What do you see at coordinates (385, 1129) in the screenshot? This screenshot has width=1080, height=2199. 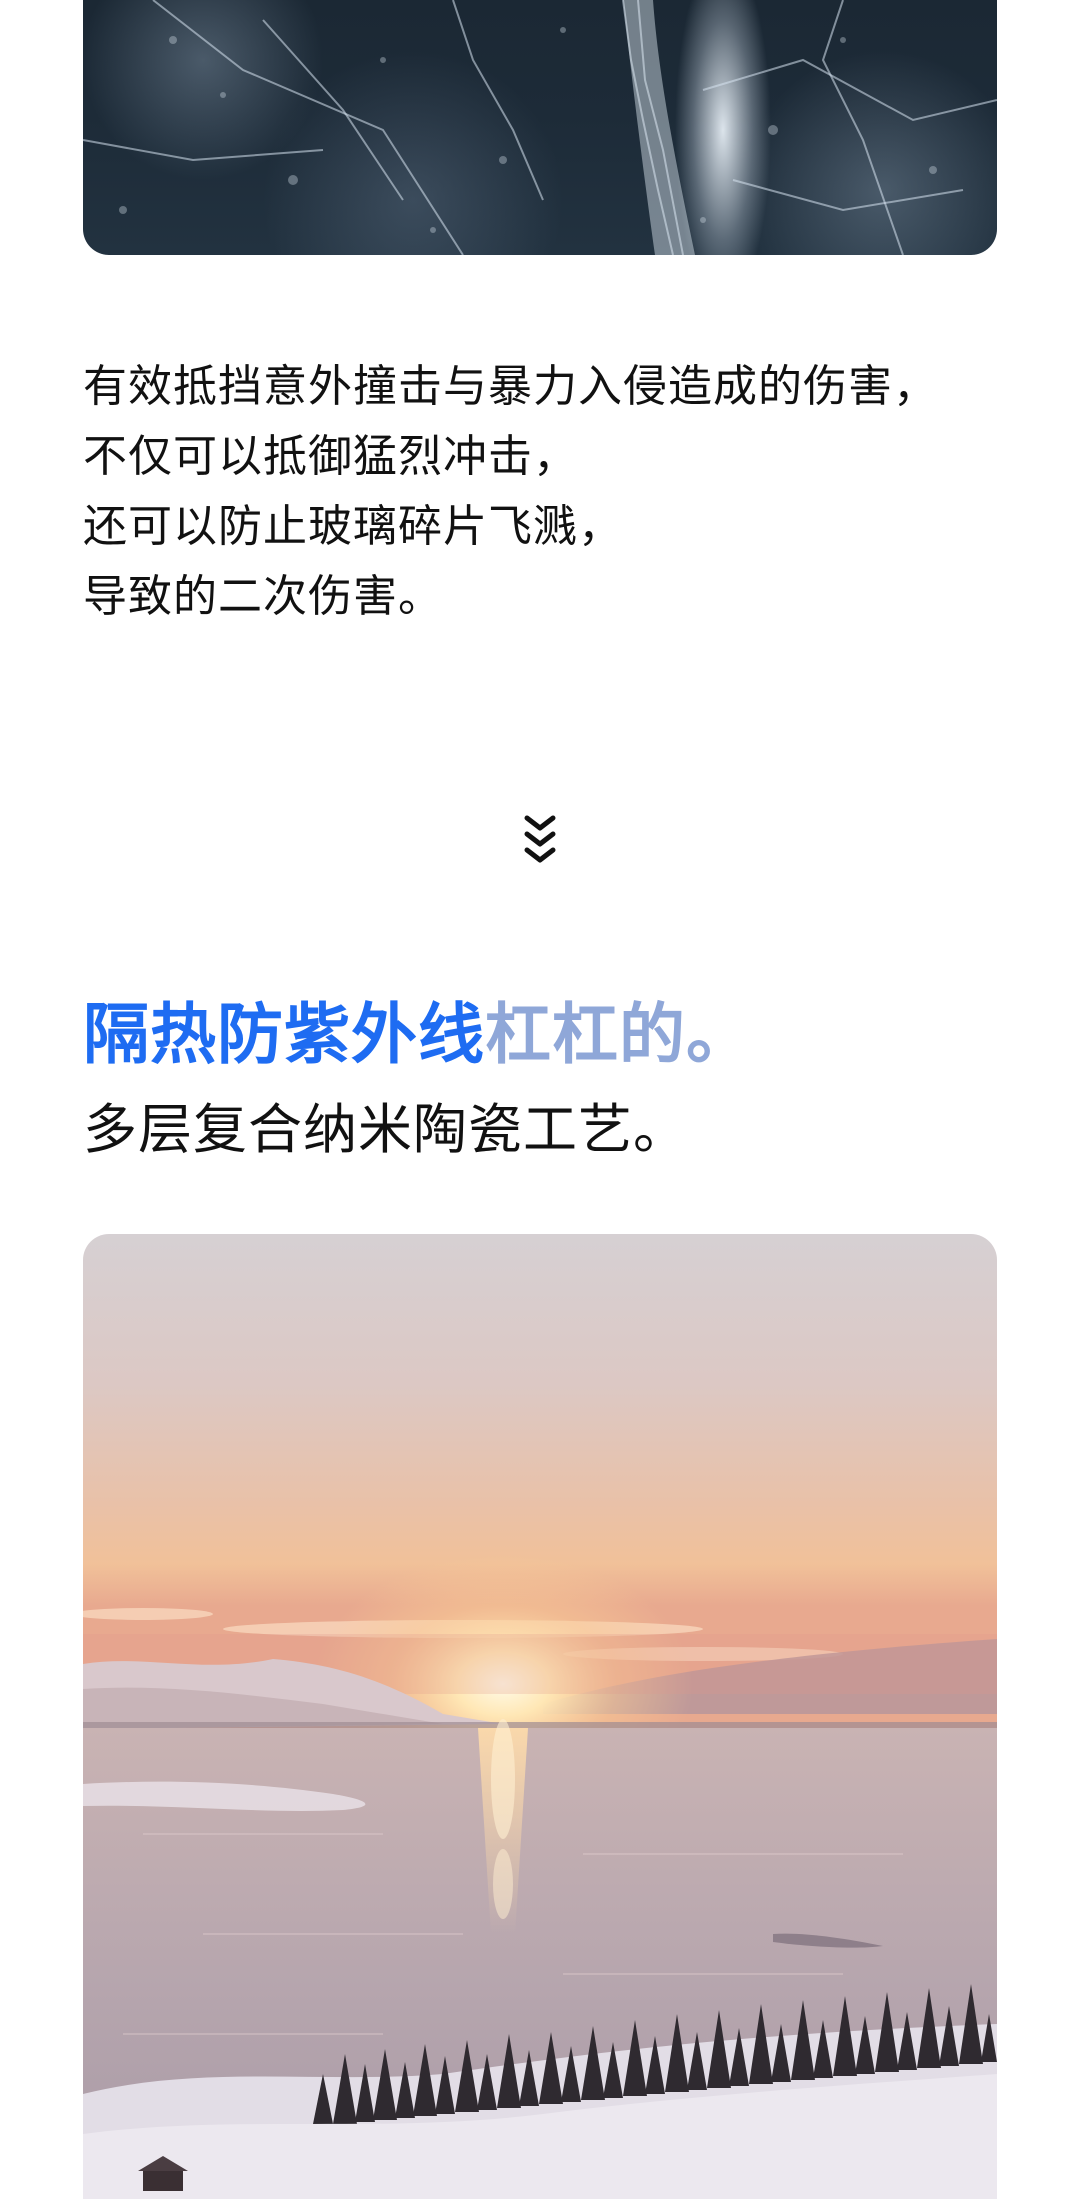 I see `feature-subheadline: 多层复合纳米陶瓷工艺。` at bounding box center [385, 1129].